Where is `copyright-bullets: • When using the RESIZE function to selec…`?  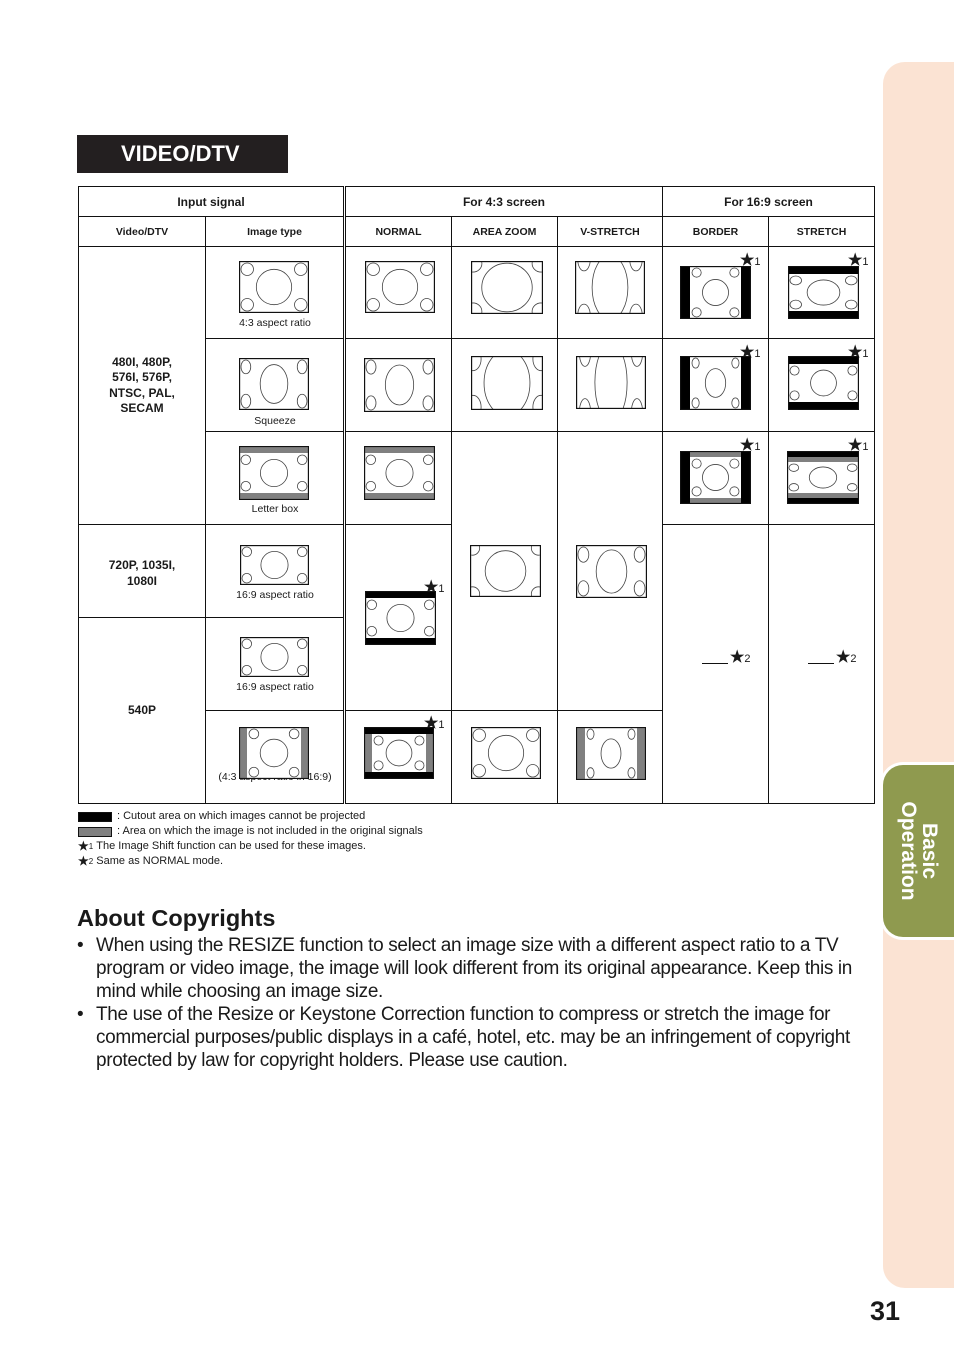
copyright-bullets: • When using the RESIZE function to selec… is located at coordinates (478, 1003).